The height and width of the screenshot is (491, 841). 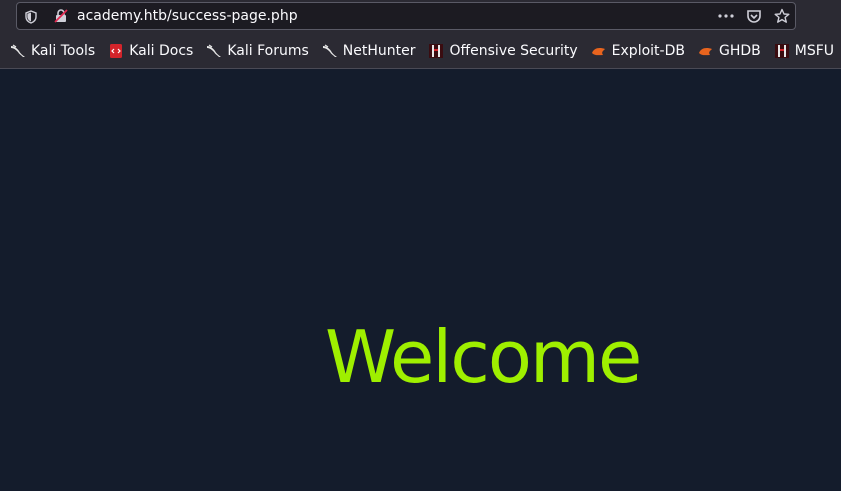 What do you see at coordinates (116, 51) in the screenshot?
I see `kali-docs-icon` at bounding box center [116, 51].